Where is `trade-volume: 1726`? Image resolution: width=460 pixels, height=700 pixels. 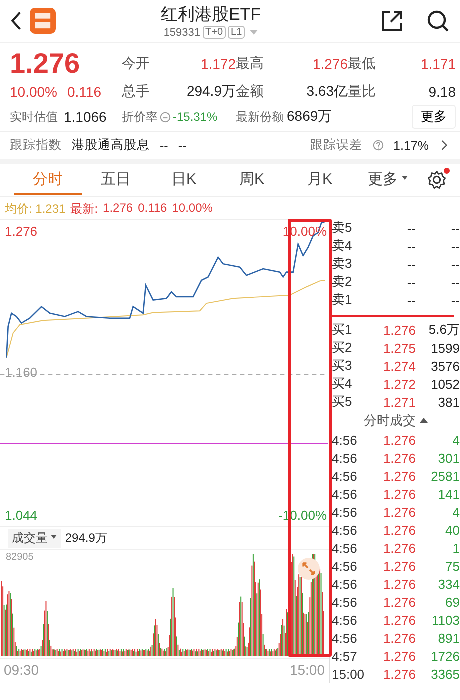 trade-volume: 1726 is located at coordinates (445, 656).